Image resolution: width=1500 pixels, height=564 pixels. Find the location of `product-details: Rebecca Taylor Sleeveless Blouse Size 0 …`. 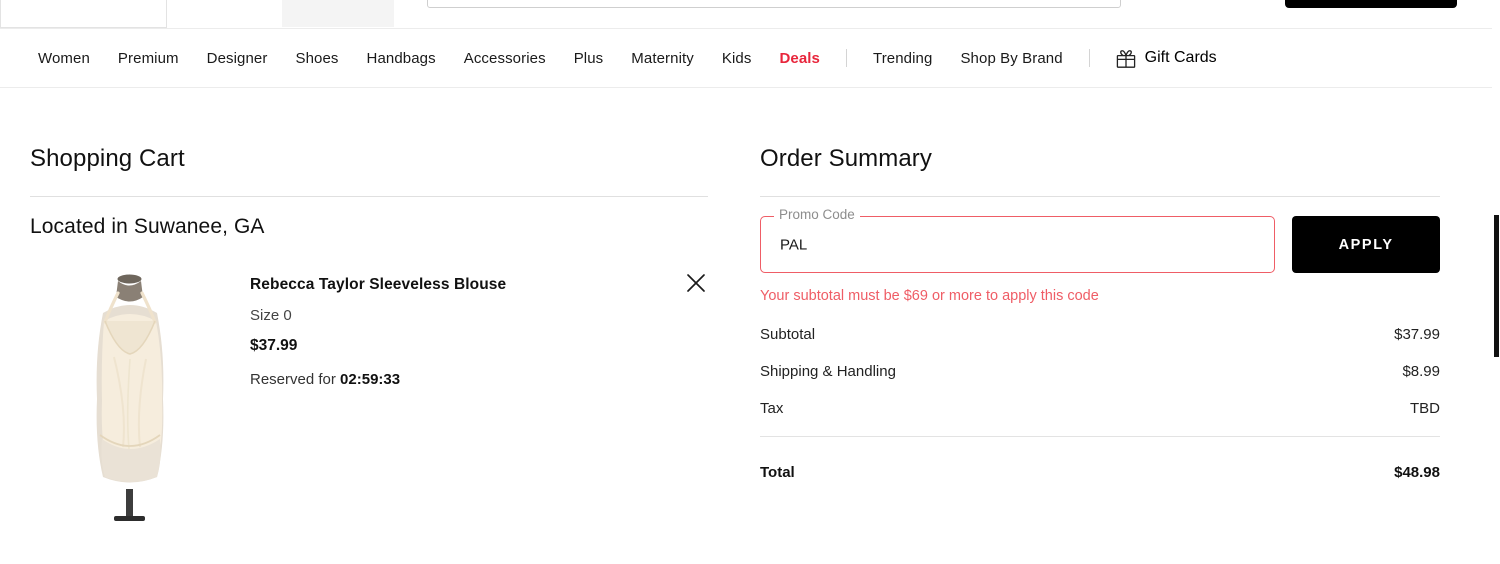

product-details: Rebecca Taylor Sleeveless Blouse Size 0 … is located at coordinates (368, 391).